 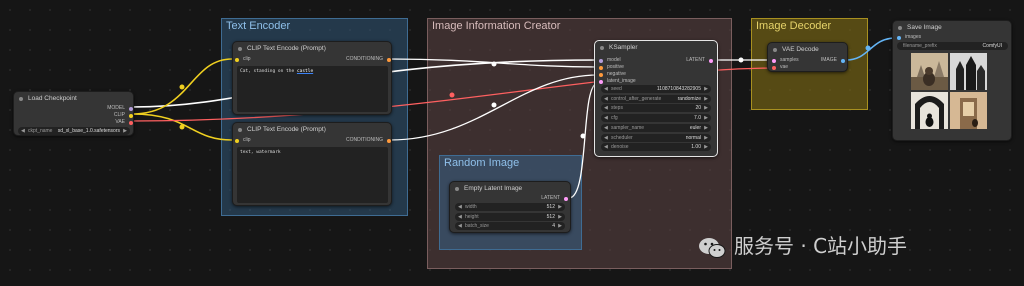 I want to click on node-title: Empty Latent Image, so click(x=510, y=189).